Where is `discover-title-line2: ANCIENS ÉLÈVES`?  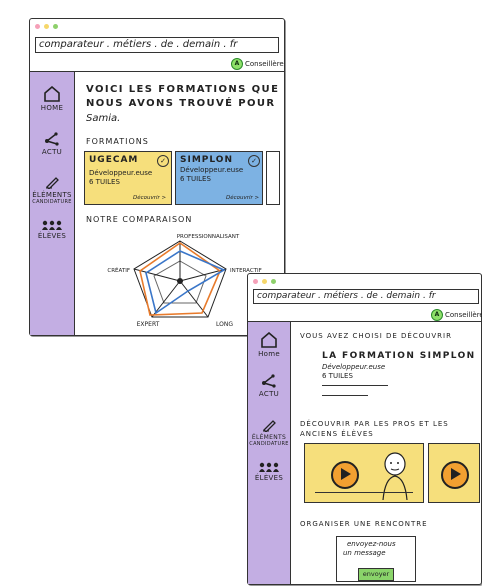
discover-title-line2: ANCIENS ÉLÈVES is located at coordinates (337, 434).